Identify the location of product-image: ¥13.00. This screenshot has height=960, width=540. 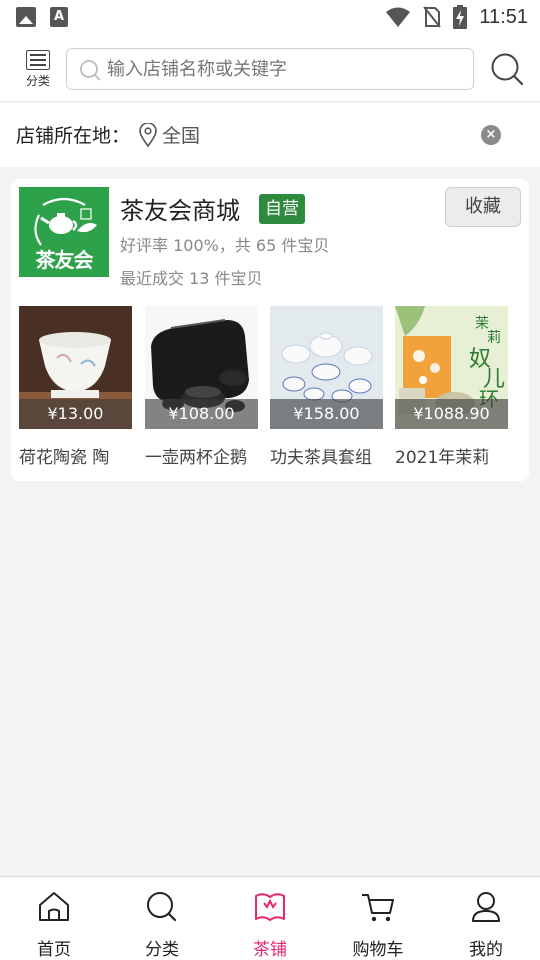
(75, 367).